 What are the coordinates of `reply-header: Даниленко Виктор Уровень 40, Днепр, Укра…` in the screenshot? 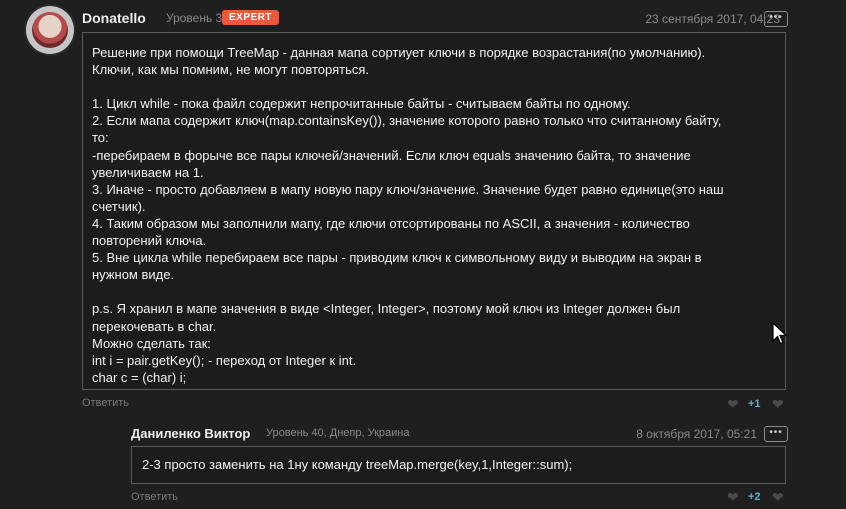 It's located at (446, 434).